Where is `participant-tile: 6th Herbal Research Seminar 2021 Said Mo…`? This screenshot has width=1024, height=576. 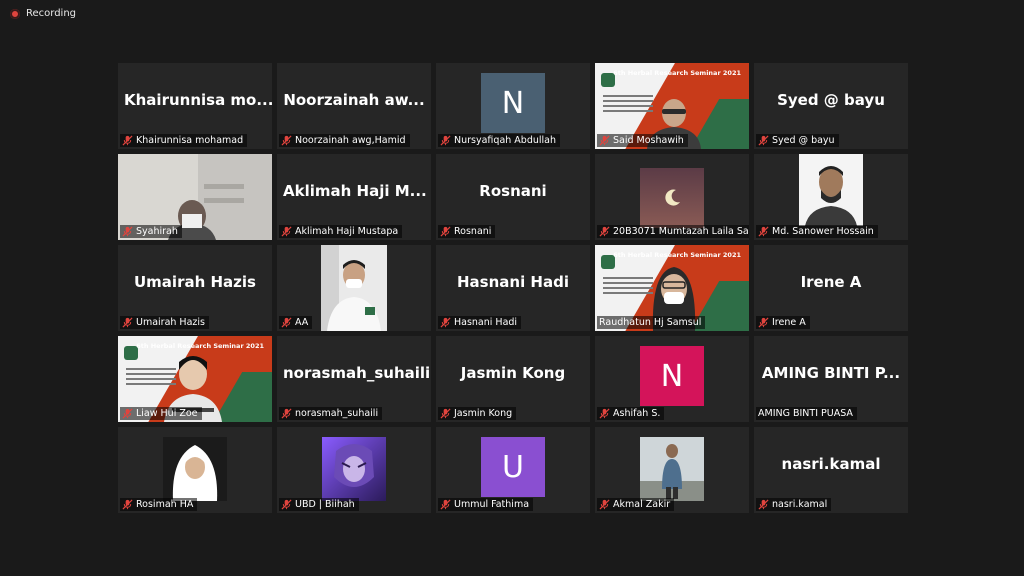
participant-tile: 6th Herbal Research Seminar 2021 Said Mo… is located at coordinates (672, 106).